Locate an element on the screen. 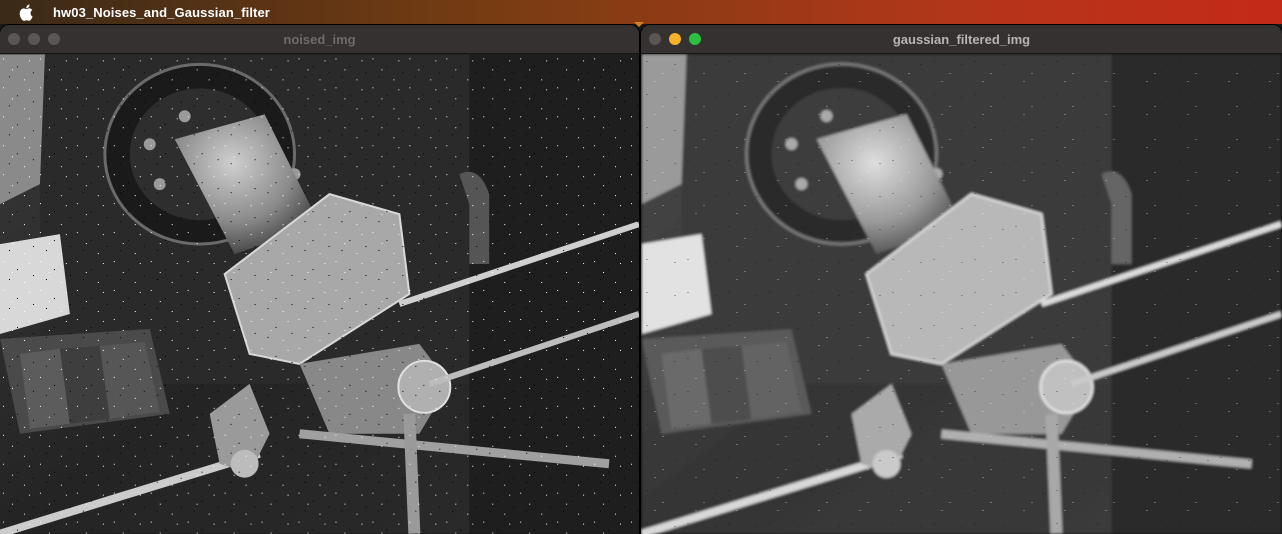 The image size is (1282, 534). window-titlebar: gaussian_filtered_img is located at coordinates (961, 39).